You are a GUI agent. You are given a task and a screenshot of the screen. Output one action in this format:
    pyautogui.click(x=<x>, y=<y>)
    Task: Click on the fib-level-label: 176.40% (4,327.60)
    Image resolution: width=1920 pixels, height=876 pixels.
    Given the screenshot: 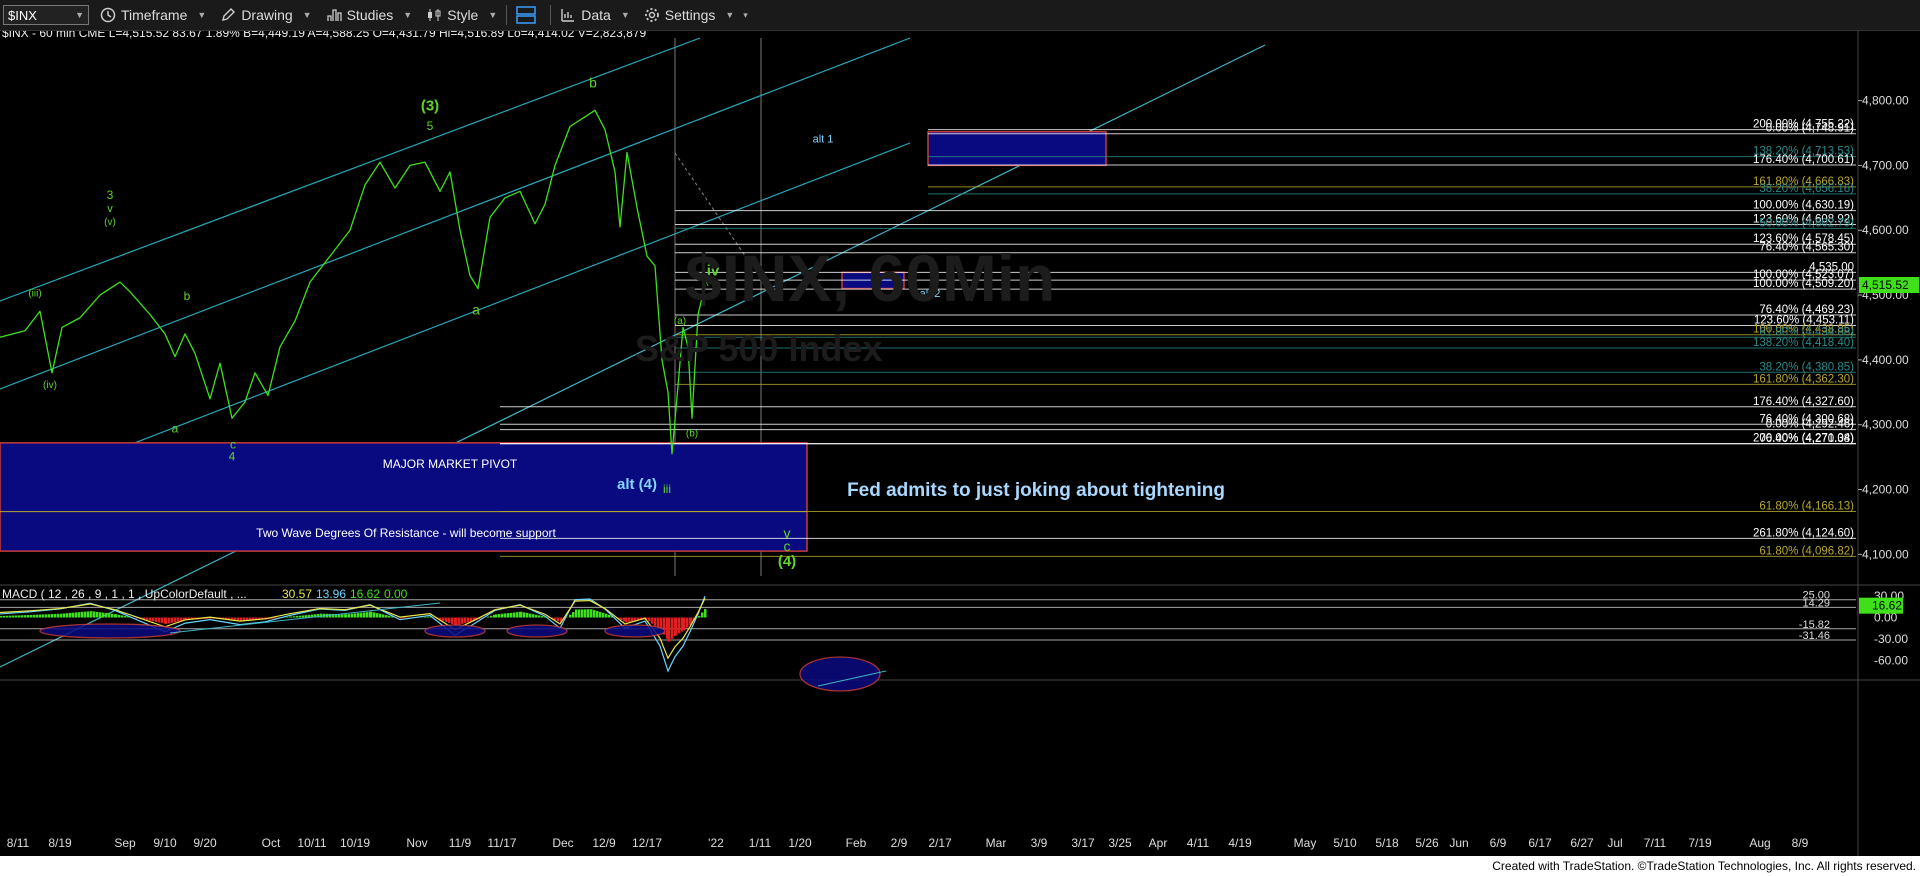 What is the action you would take?
    pyautogui.click(x=1803, y=402)
    